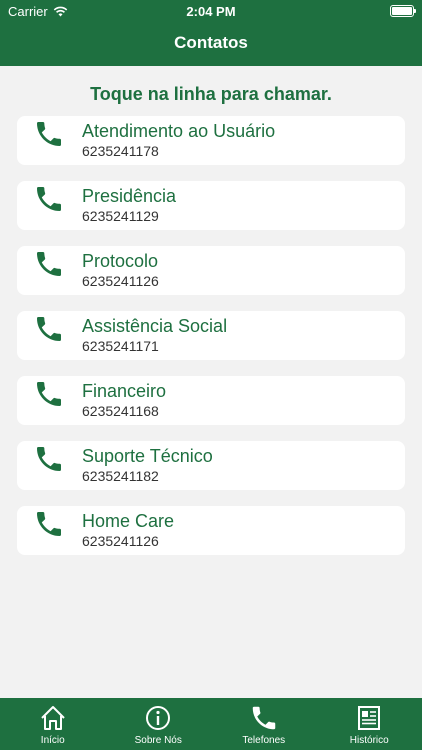 Image resolution: width=422 pixels, height=750 pixels. I want to click on instruction-text: Toque na linha para chamar., so click(211, 94).